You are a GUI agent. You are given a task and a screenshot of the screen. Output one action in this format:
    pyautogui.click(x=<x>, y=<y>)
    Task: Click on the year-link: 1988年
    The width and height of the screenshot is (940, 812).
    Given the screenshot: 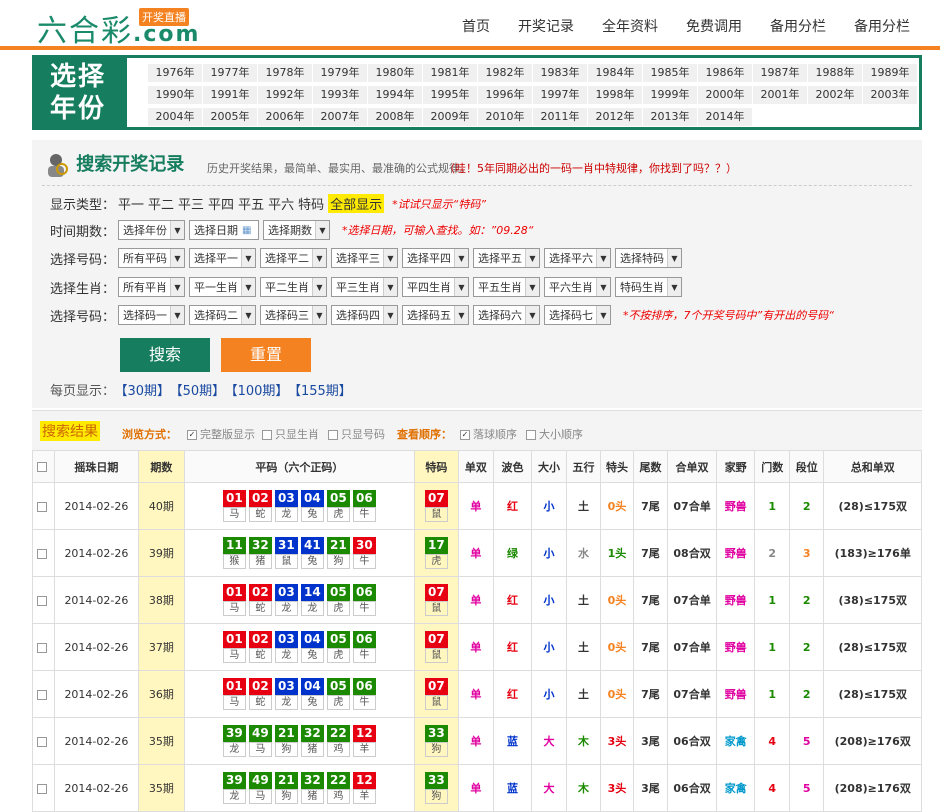 What is the action you would take?
    pyautogui.click(x=835, y=73)
    